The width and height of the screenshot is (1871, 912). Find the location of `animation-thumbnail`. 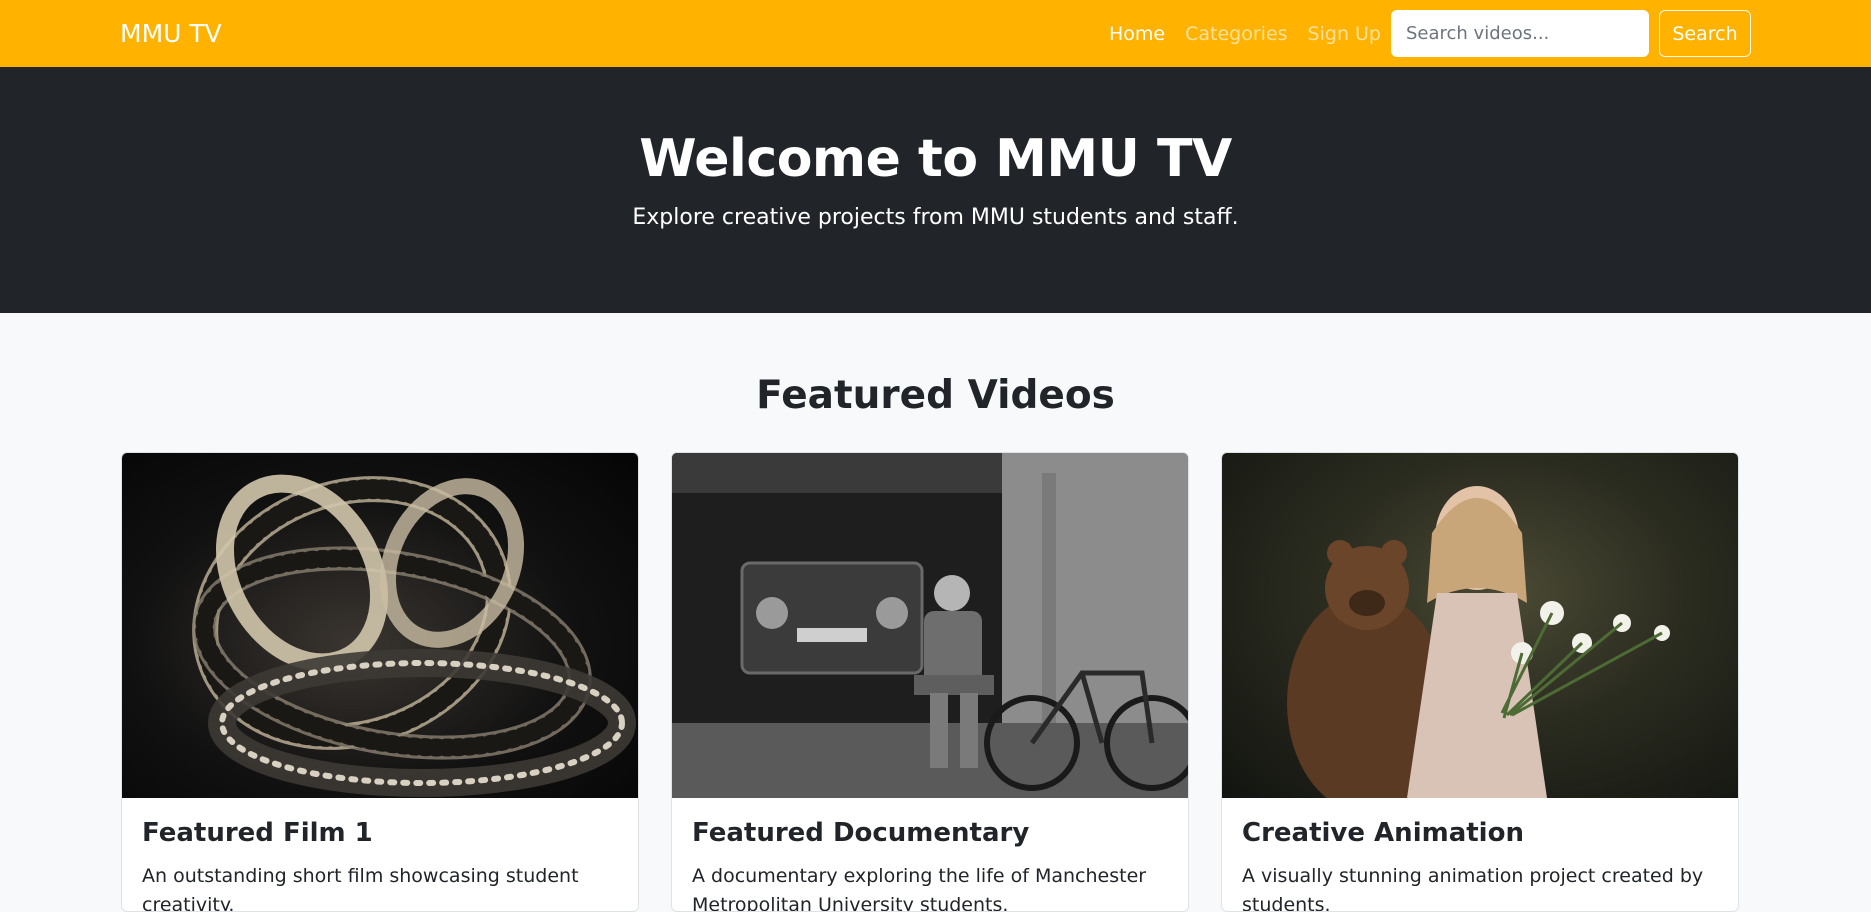

animation-thumbnail is located at coordinates (1480, 625).